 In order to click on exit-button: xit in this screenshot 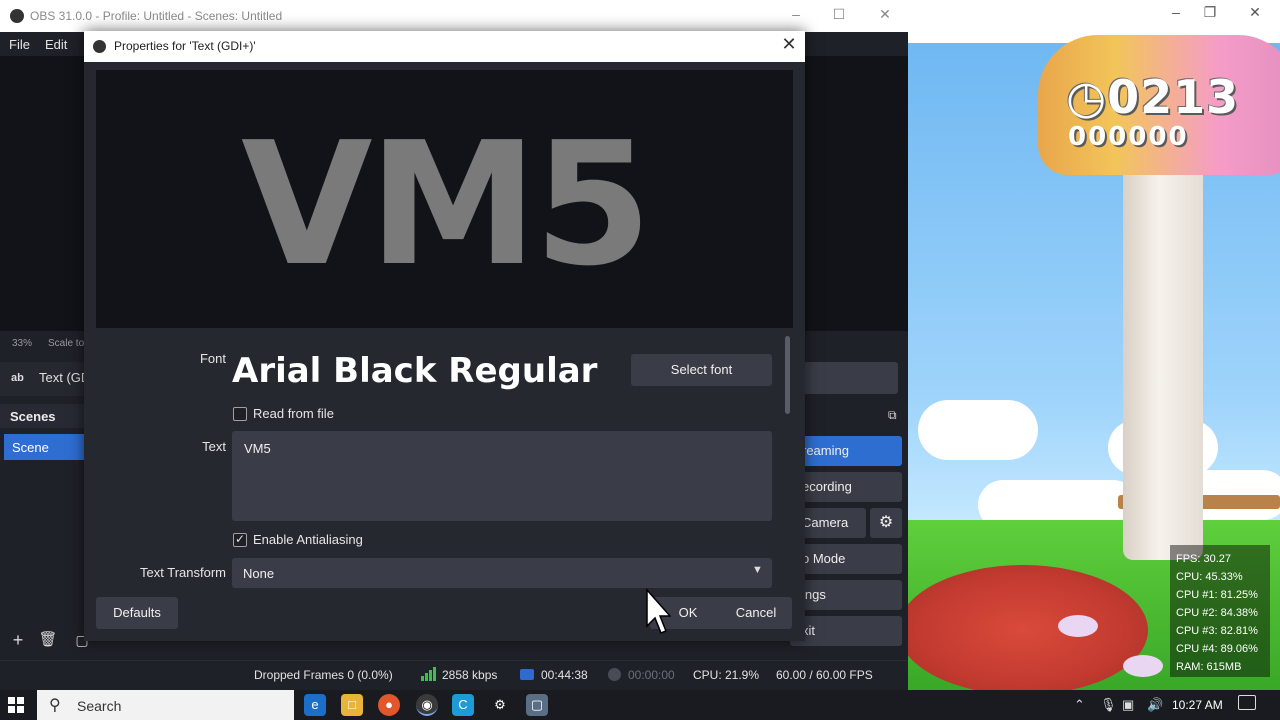, I will do `click(846, 631)`.